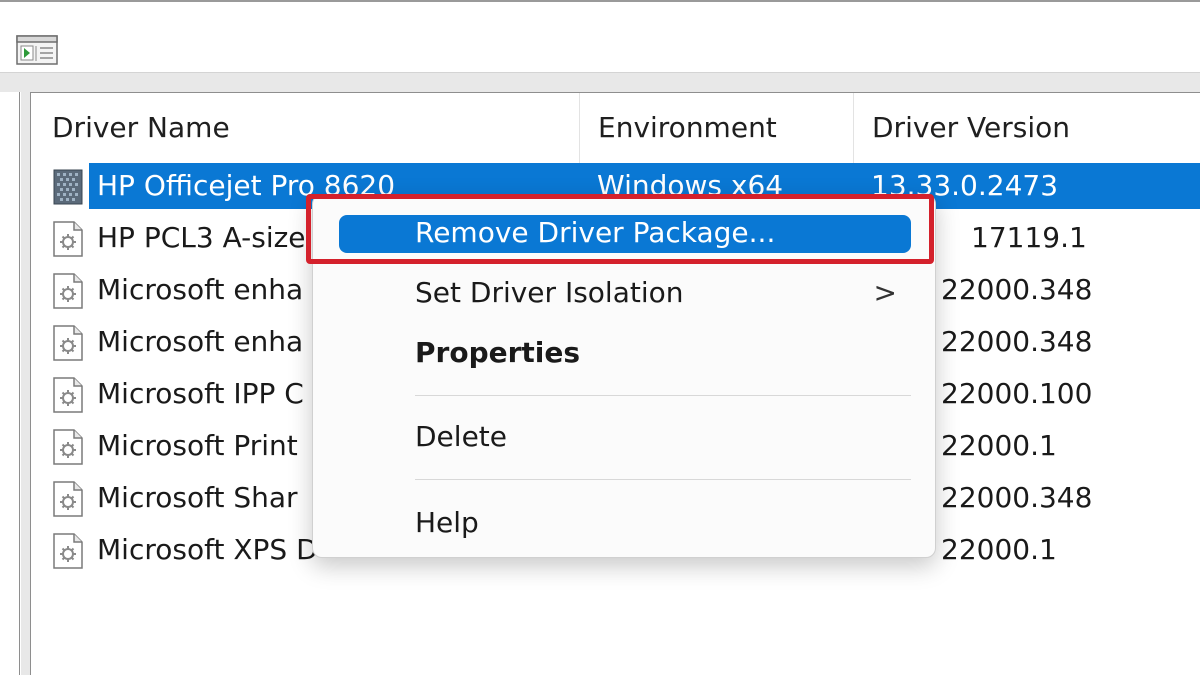 The image size is (1200, 675). Describe the element at coordinates (625, 437) in the screenshot. I see `menu-item-delete: Delete` at that location.